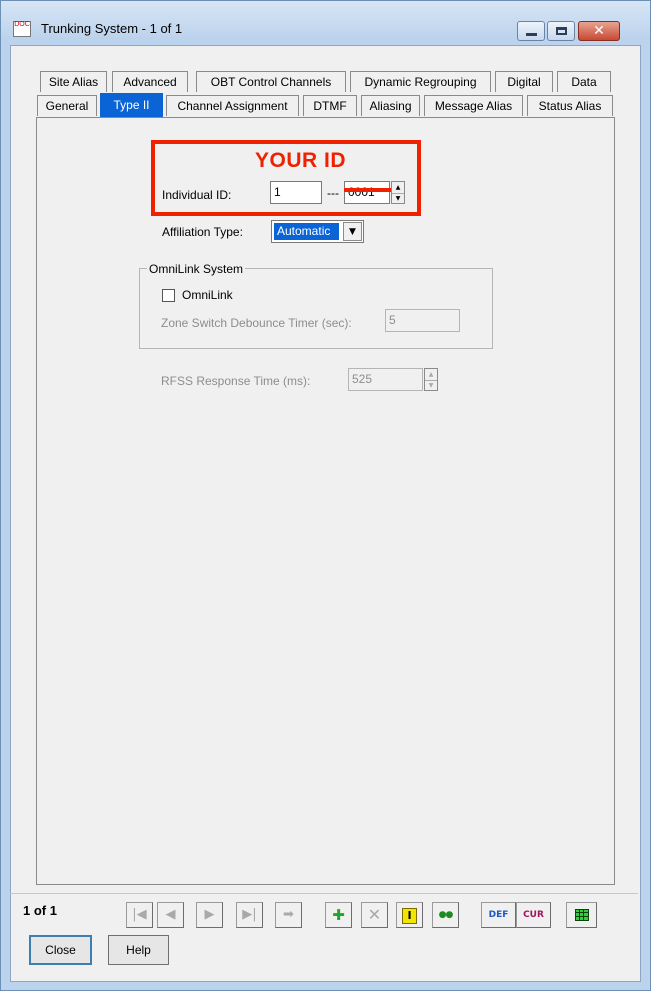  What do you see at coordinates (150, 81) in the screenshot?
I see `tab-advanced: Advanced` at bounding box center [150, 81].